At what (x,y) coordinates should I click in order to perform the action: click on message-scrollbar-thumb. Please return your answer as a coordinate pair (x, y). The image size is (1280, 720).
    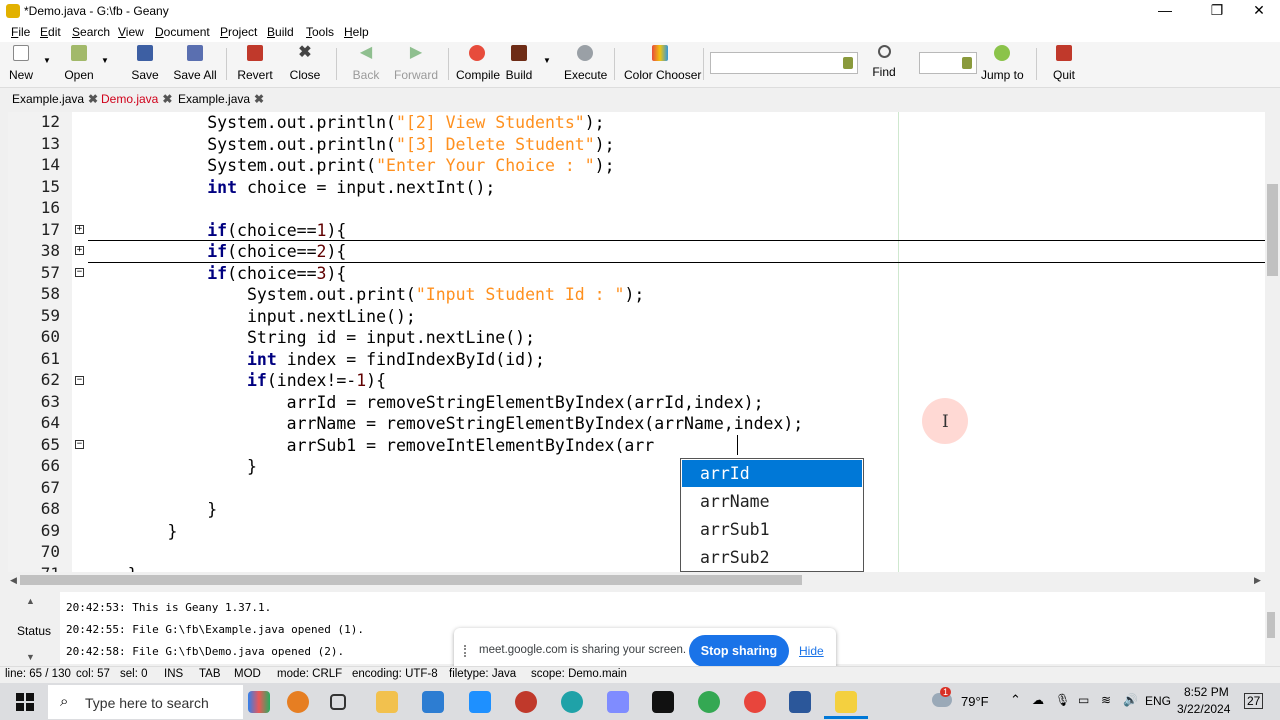
    Looking at the image, I should click on (1271, 625).